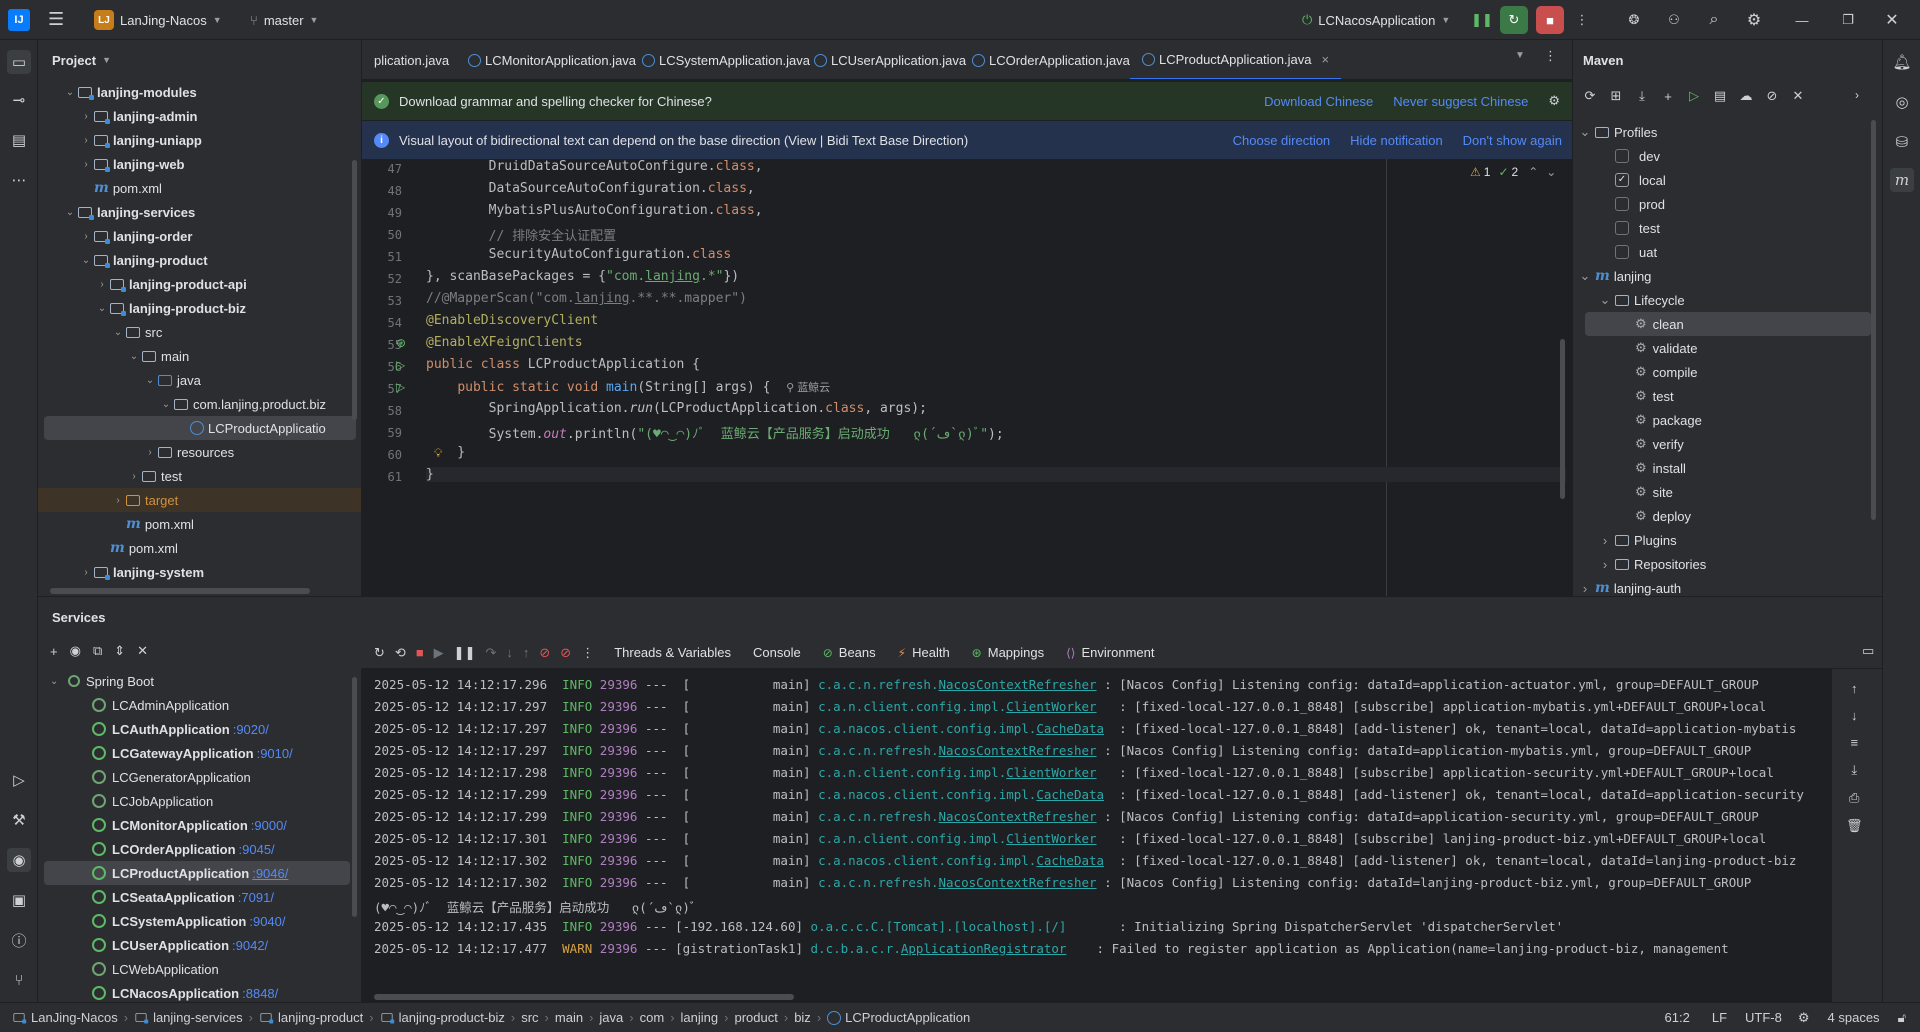 Image resolution: width=1920 pixels, height=1032 pixels. I want to click on vertical-scrollbar, so click(354, 290).